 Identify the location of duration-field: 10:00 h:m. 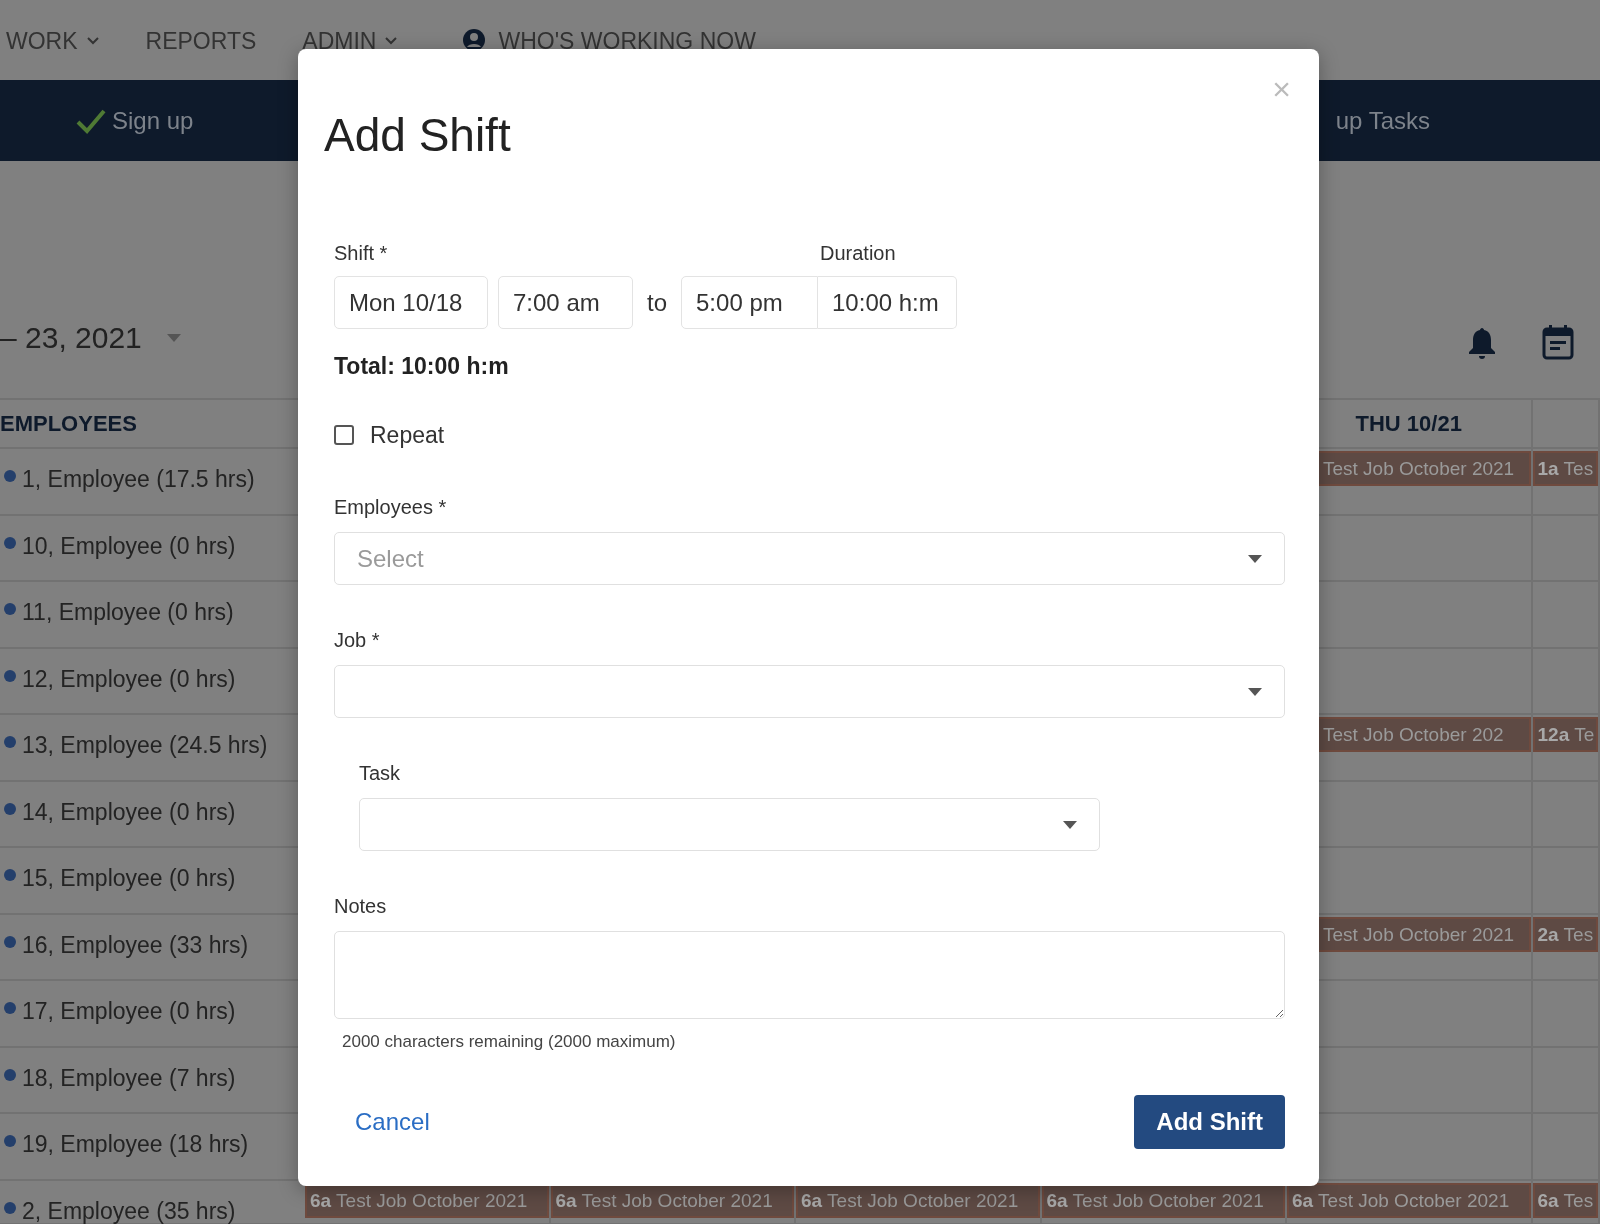
(887, 302).